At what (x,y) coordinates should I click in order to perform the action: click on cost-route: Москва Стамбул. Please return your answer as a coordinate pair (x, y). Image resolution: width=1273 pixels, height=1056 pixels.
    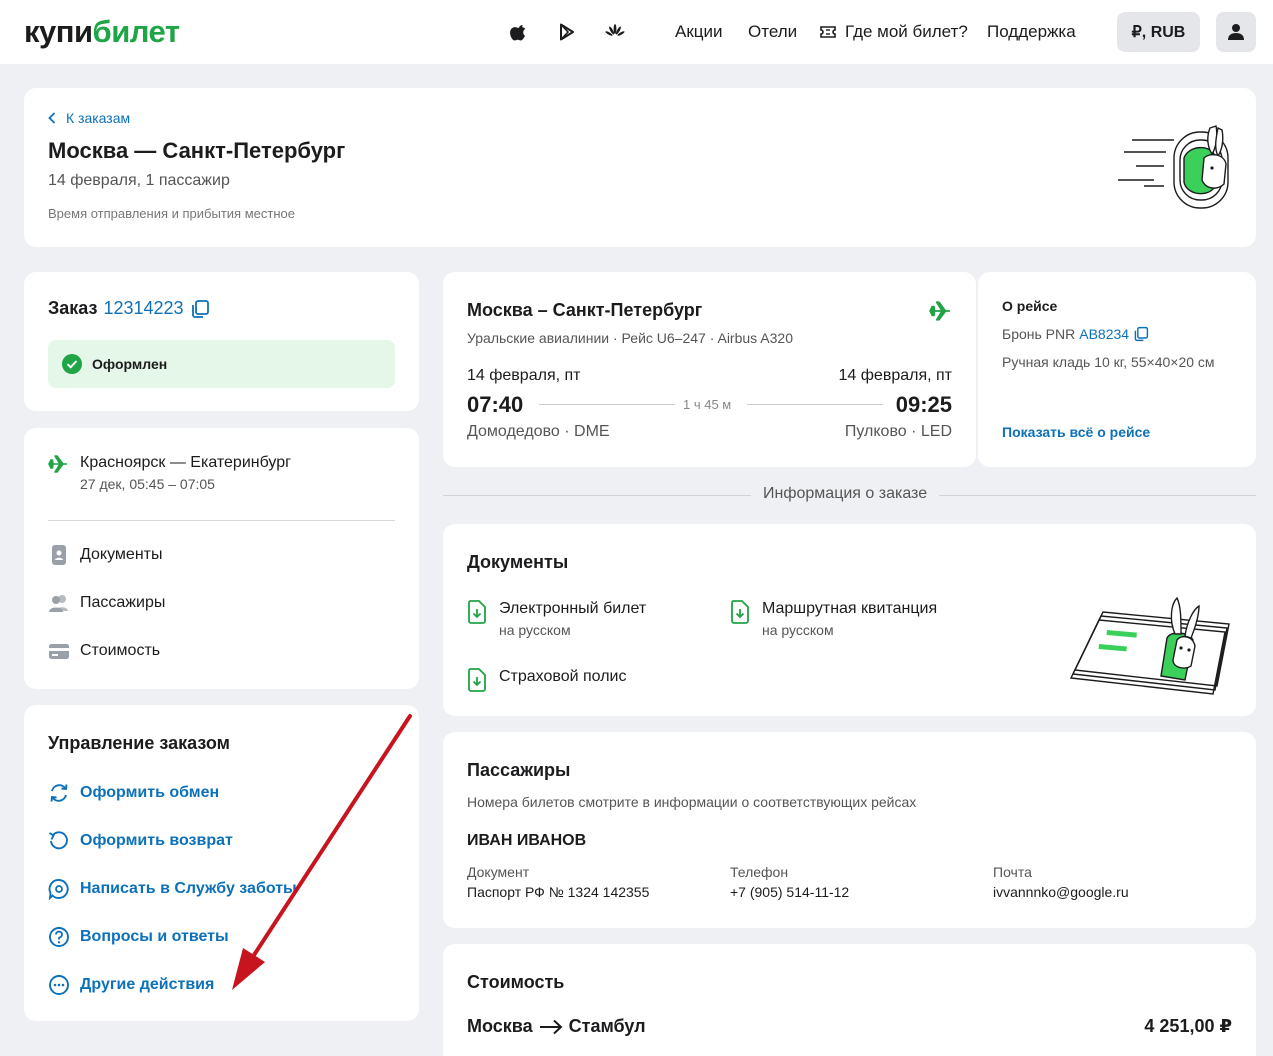
    Looking at the image, I should click on (556, 1026).